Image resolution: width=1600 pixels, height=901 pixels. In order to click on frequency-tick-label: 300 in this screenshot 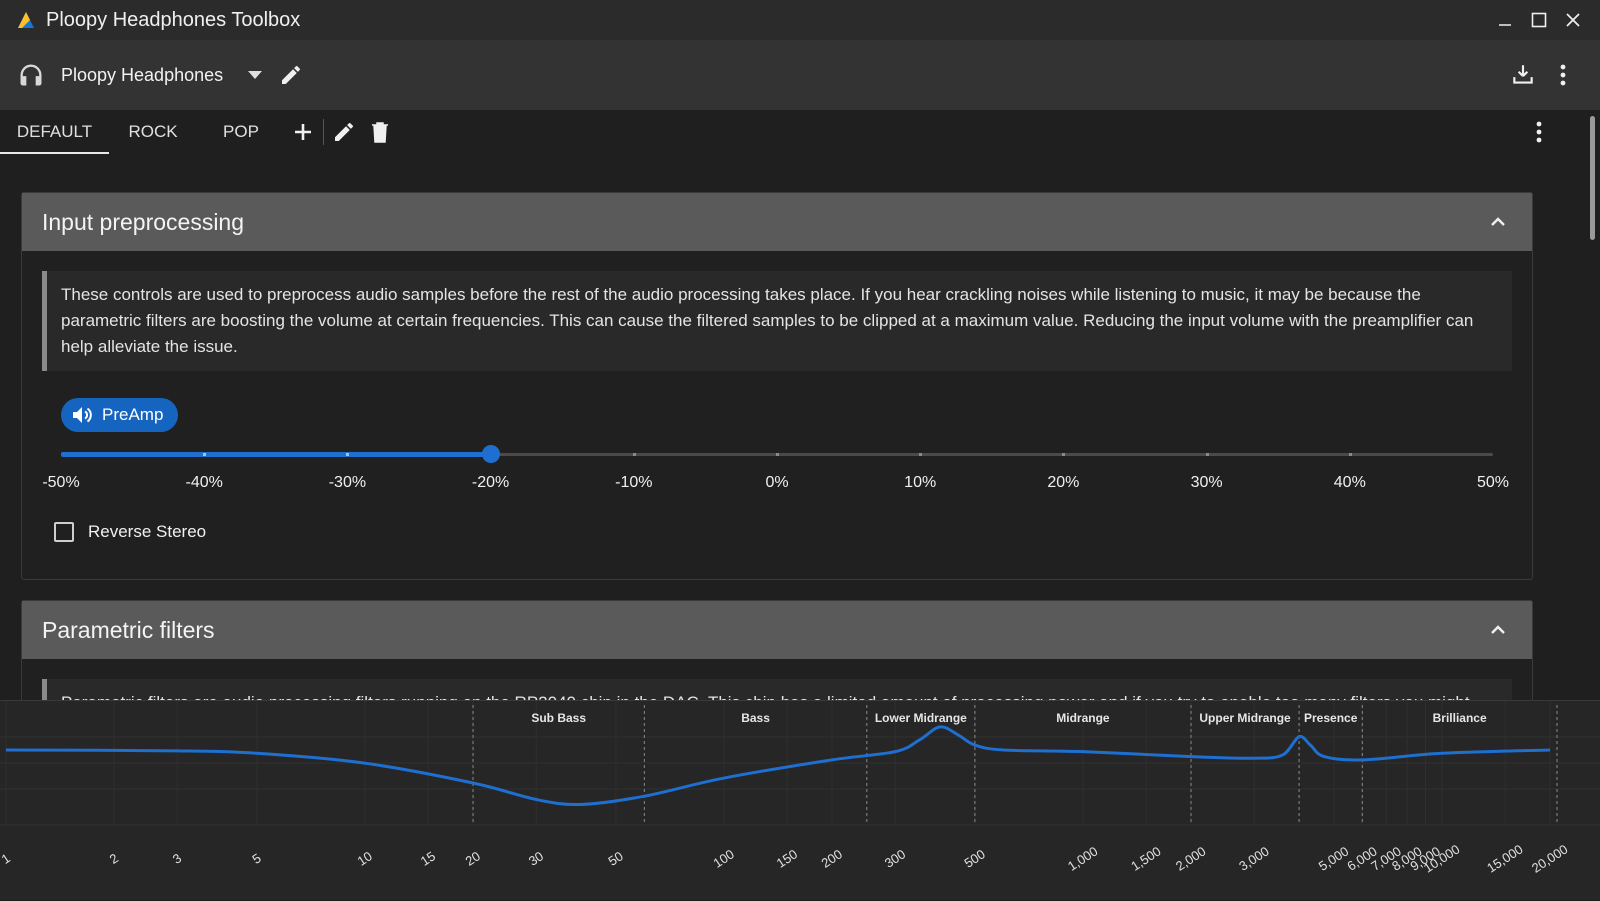, I will do `click(895, 858)`.